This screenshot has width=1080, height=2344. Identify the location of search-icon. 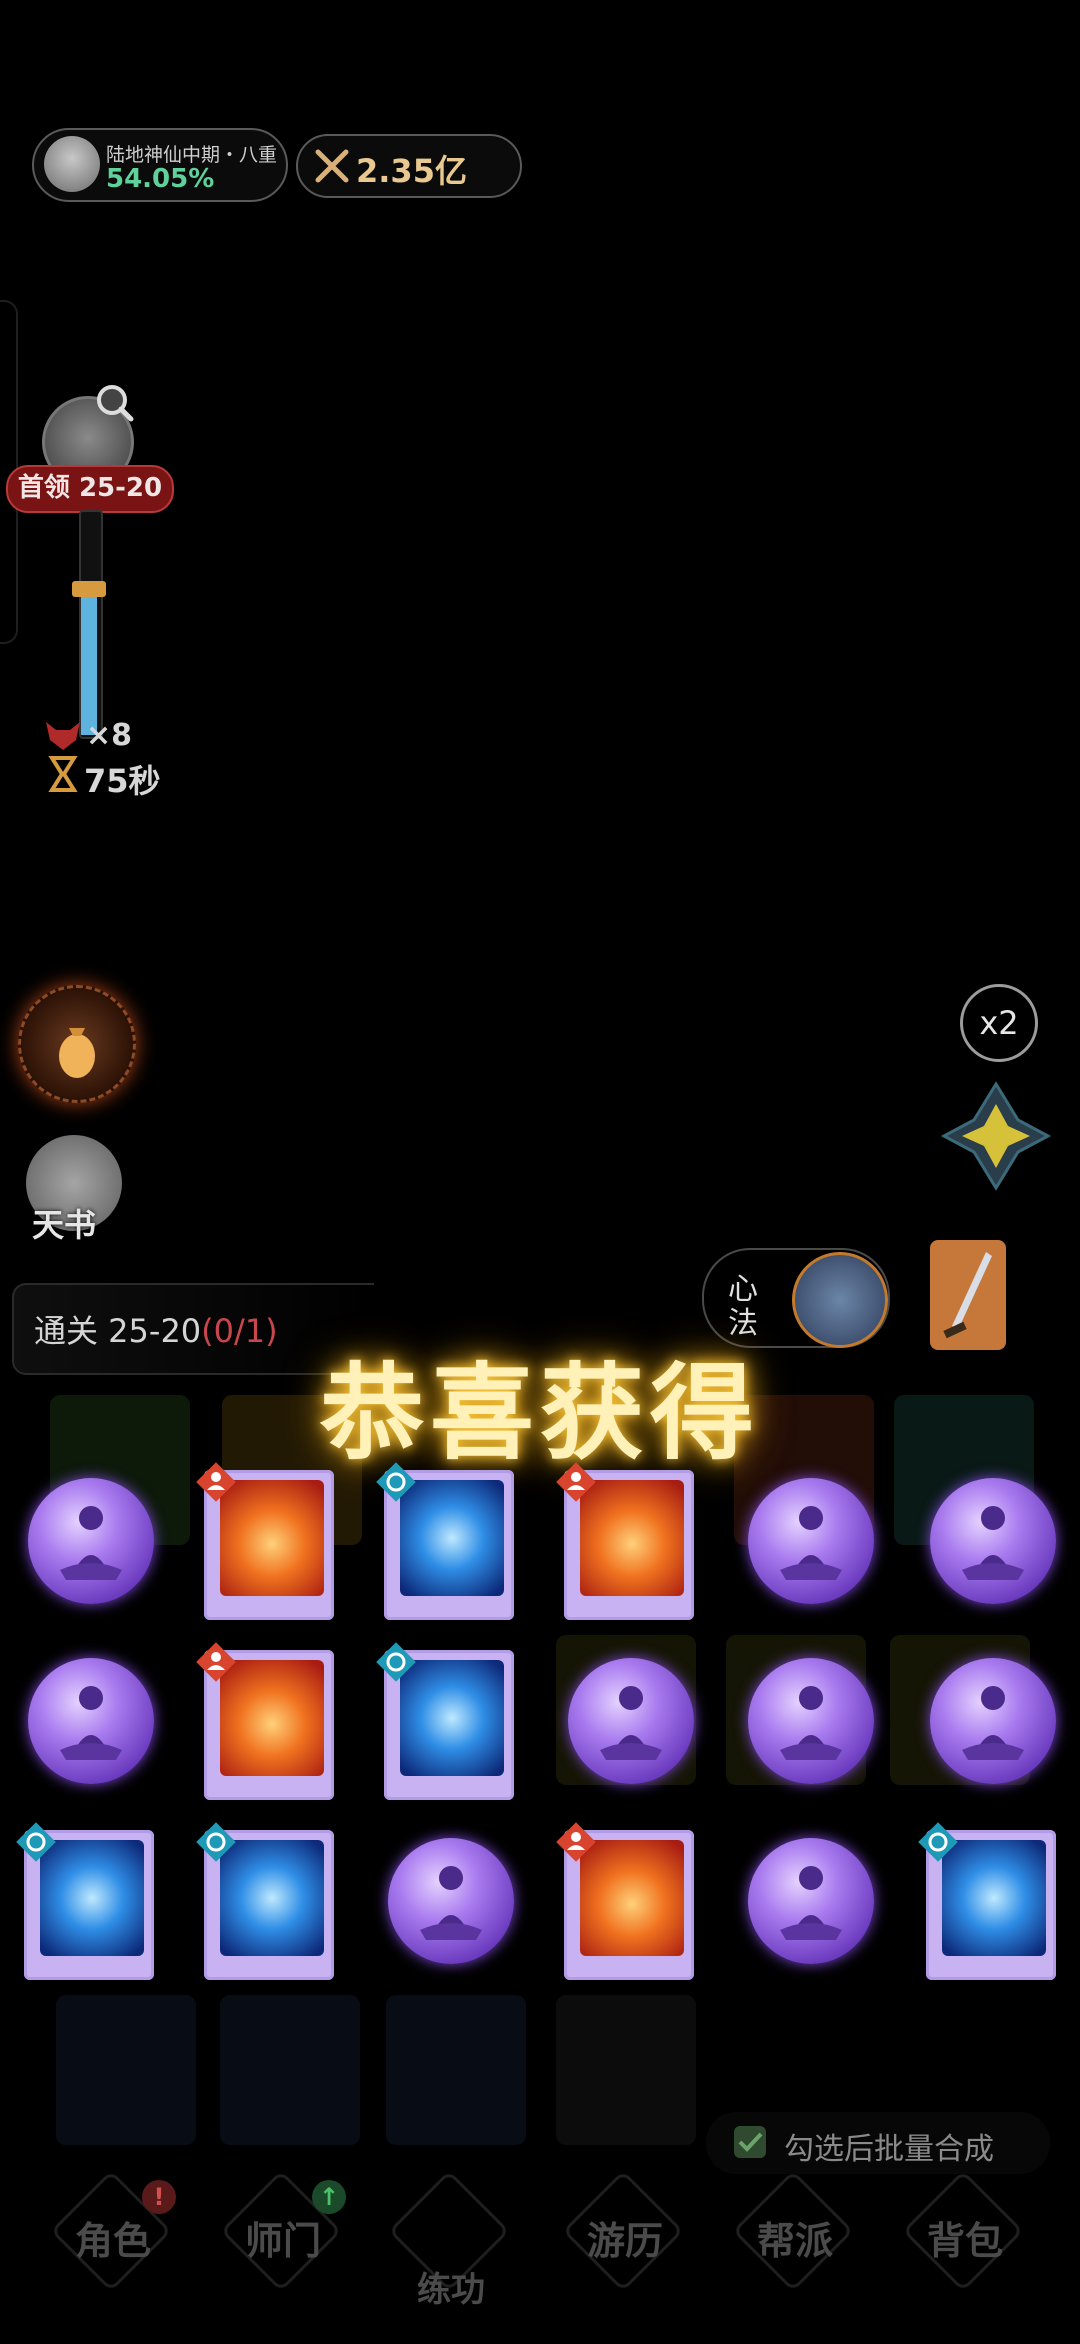
(114, 402).